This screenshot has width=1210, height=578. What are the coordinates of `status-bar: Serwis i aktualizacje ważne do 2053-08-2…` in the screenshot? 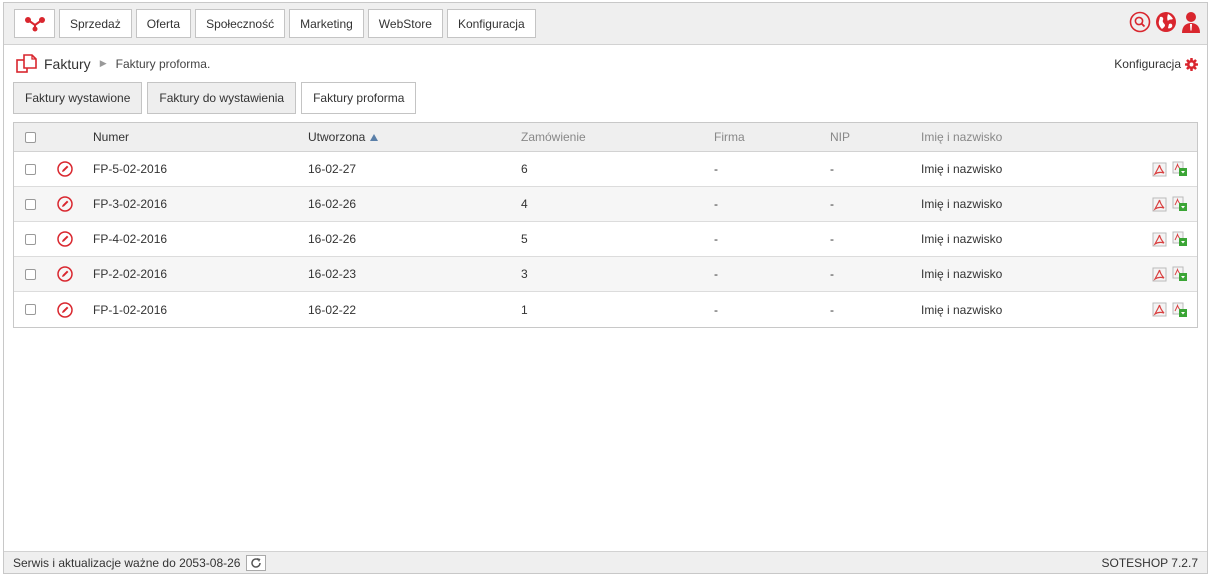 It's located at (605, 562).